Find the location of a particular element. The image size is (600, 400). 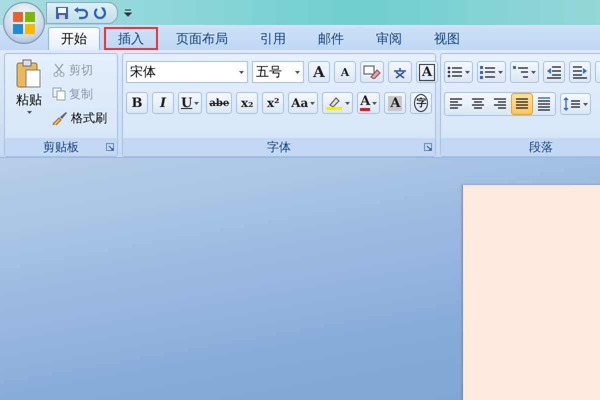

strike-button: abe is located at coordinates (219, 103).